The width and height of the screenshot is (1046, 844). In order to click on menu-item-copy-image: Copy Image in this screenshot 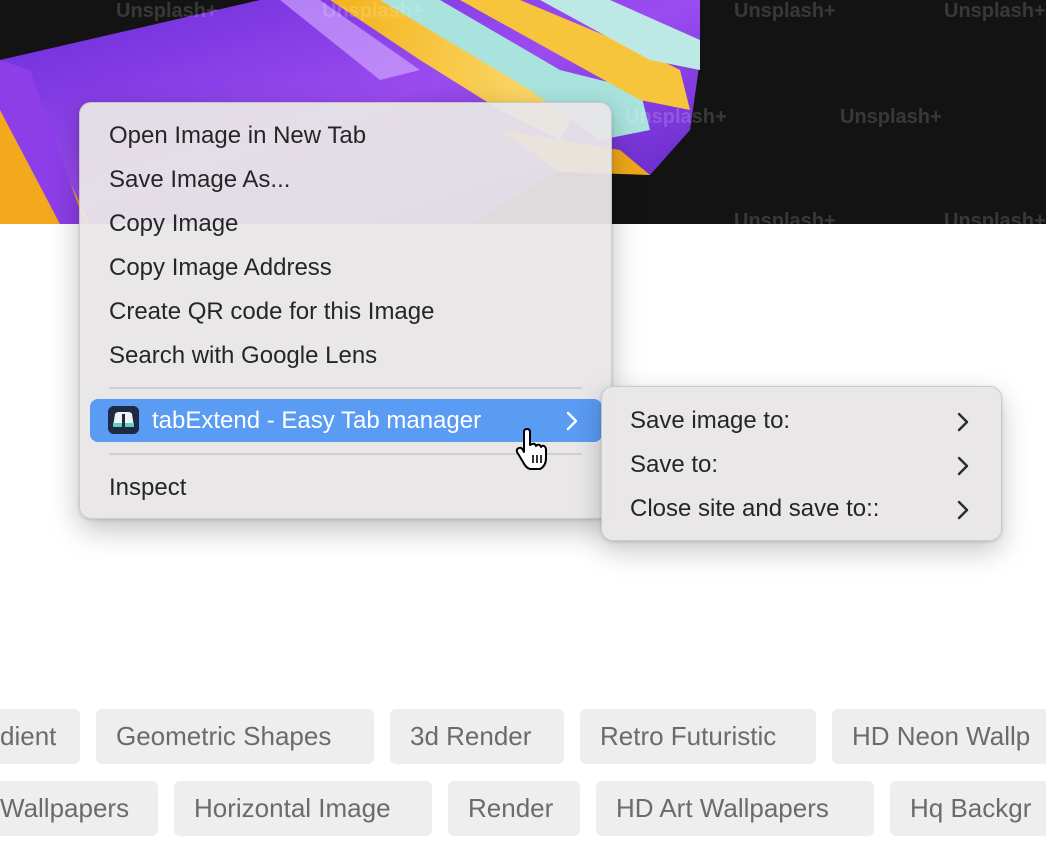, I will do `click(173, 224)`.